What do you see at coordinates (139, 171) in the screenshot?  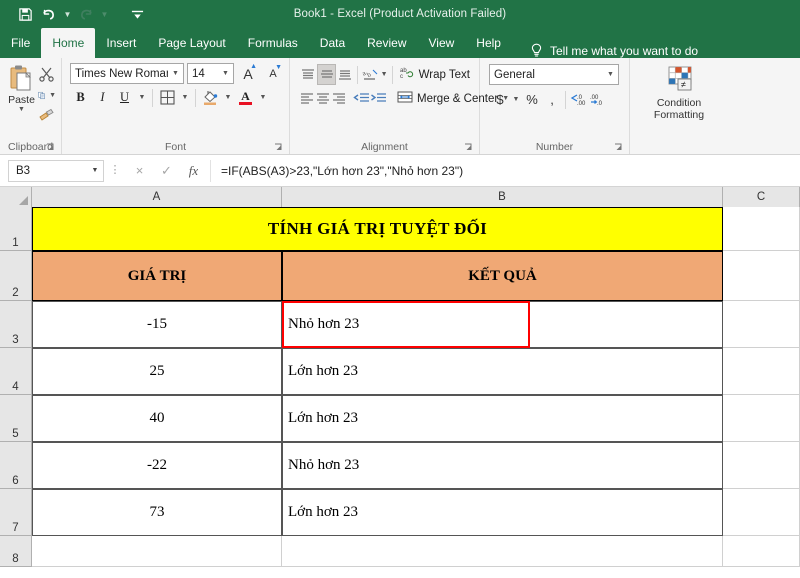 I see `cancel-formula-icon: ×` at bounding box center [139, 171].